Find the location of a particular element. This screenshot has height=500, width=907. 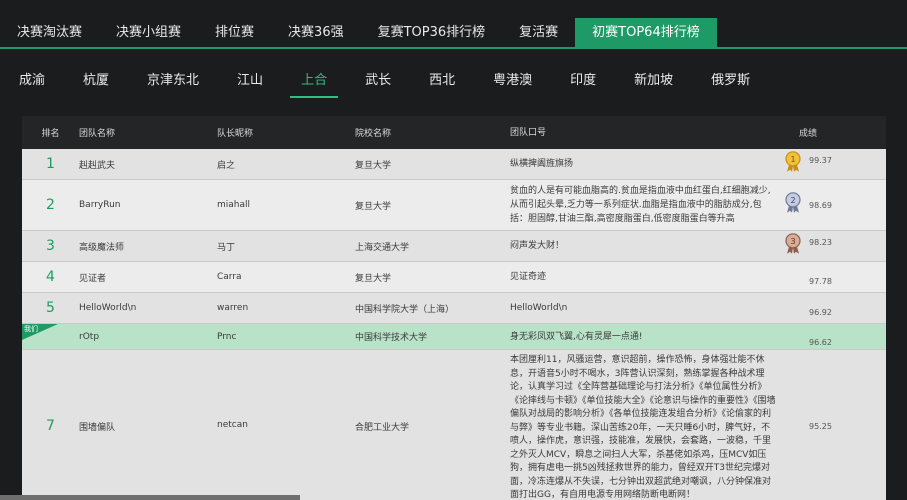

table-row: 4 见证者 Carra 复旦大学 见证奇迹 97.78 is located at coordinates (454, 277).